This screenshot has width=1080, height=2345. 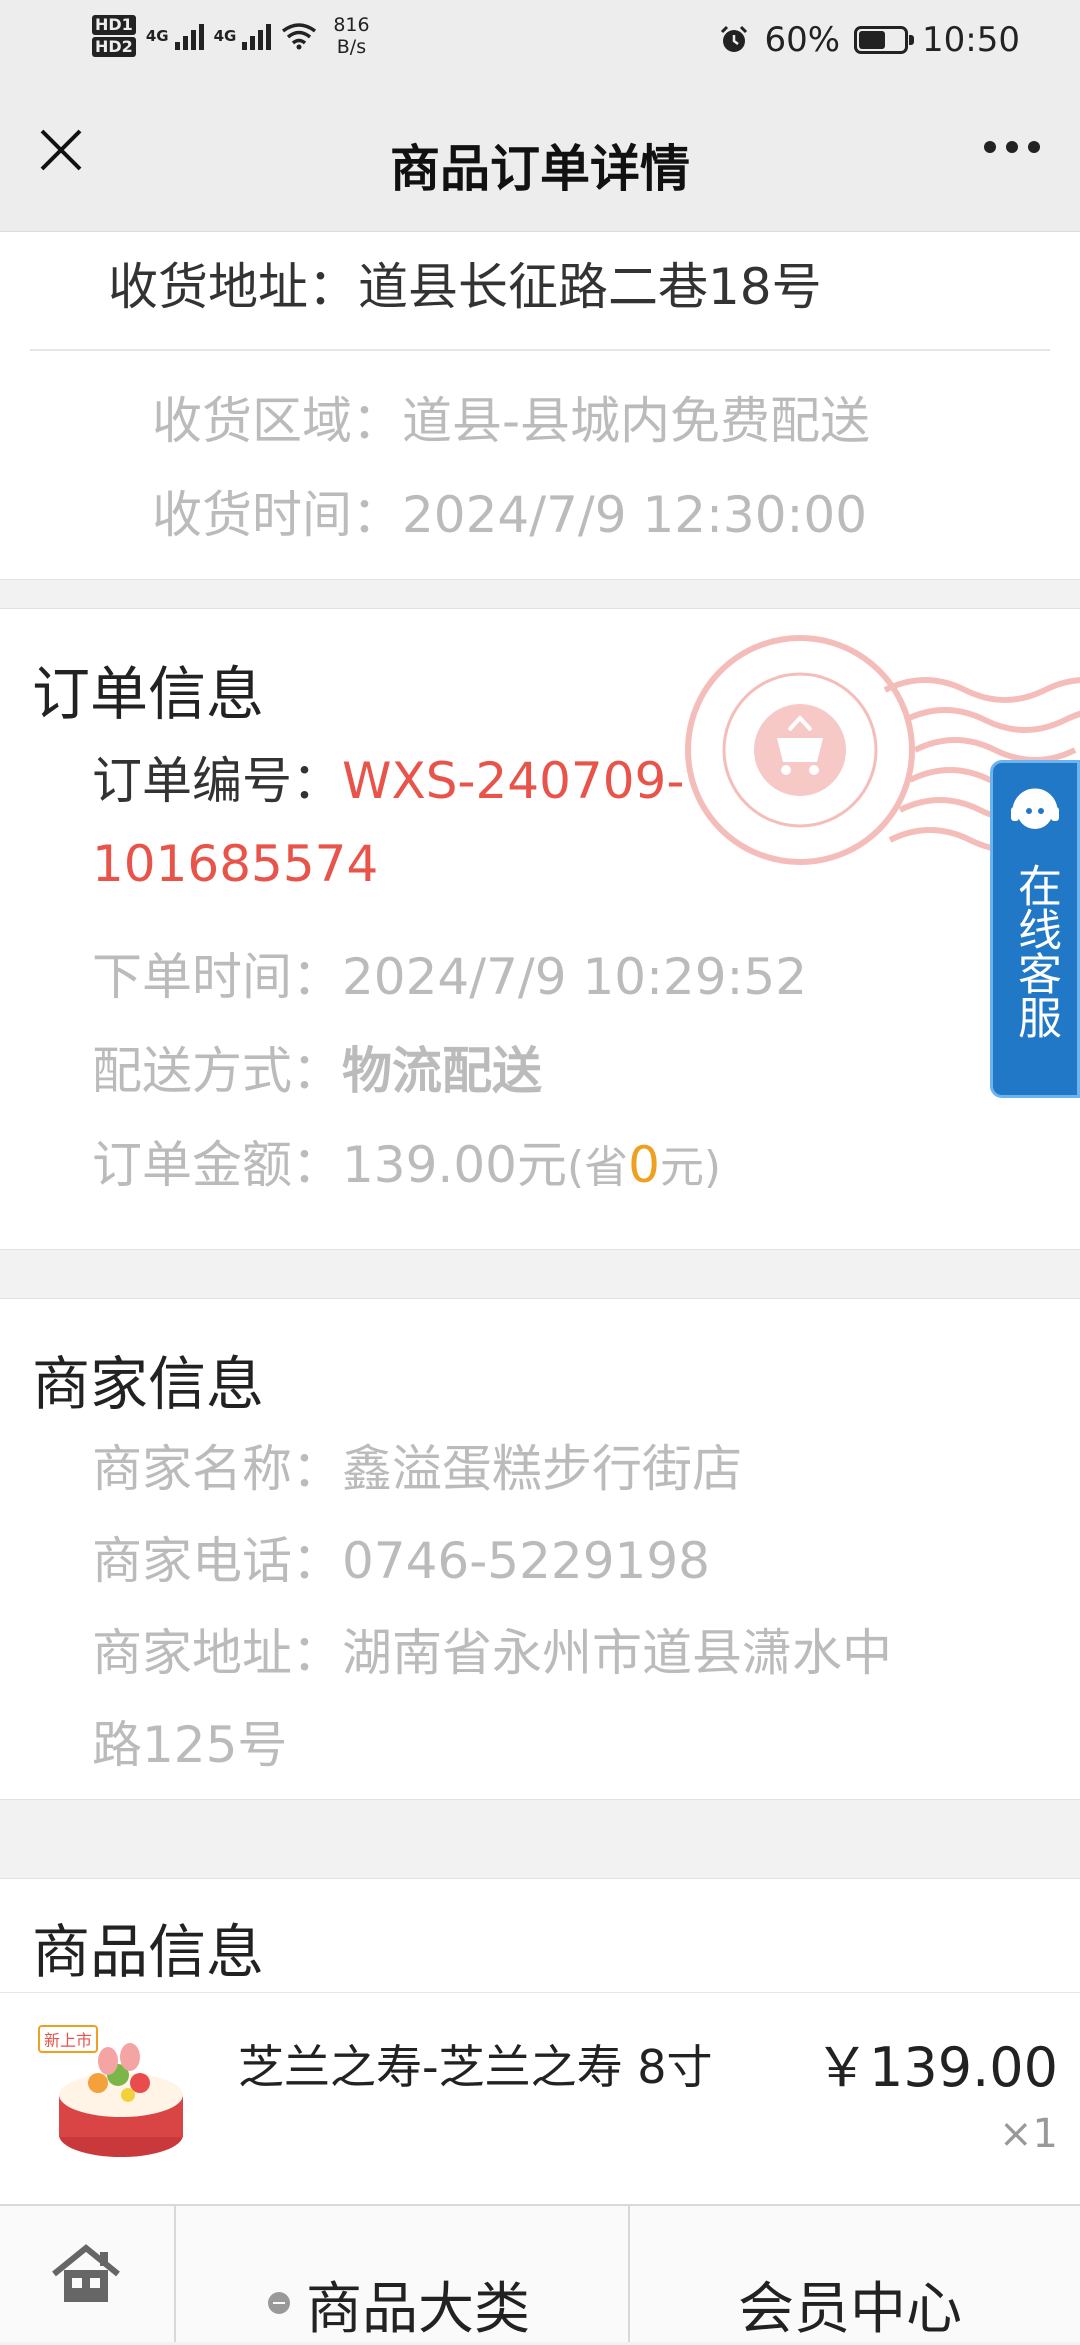 I want to click on delivery-time-label: 收货时间：, so click(x=277, y=515).